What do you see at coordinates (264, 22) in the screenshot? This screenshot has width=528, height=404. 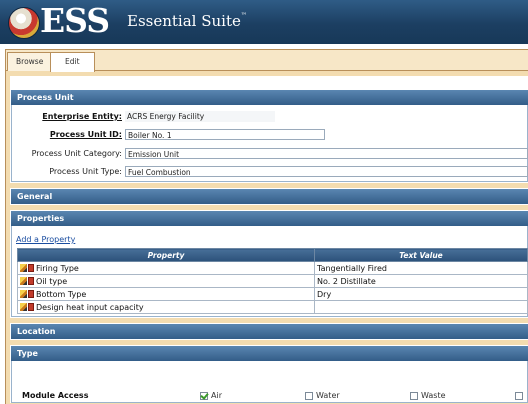 I see `app-banner: ESS Essential Suite™` at bounding box center [264, 22].